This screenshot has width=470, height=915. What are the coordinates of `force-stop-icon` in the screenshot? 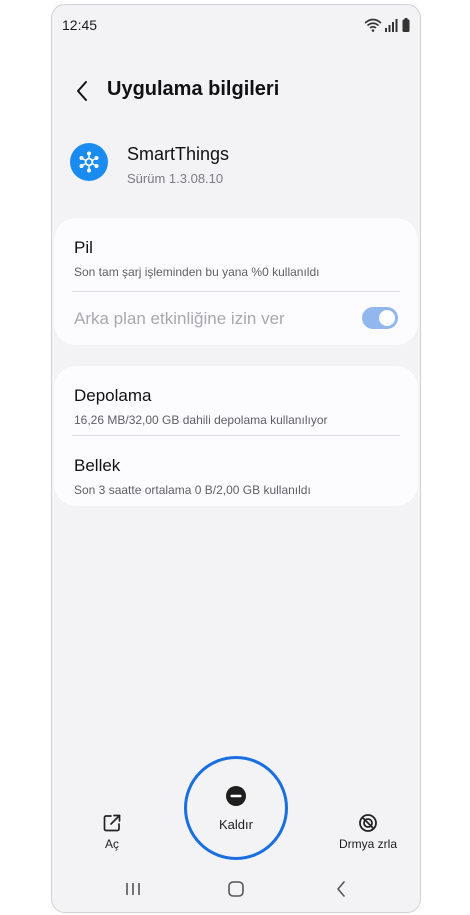 It's located at (368, 823).